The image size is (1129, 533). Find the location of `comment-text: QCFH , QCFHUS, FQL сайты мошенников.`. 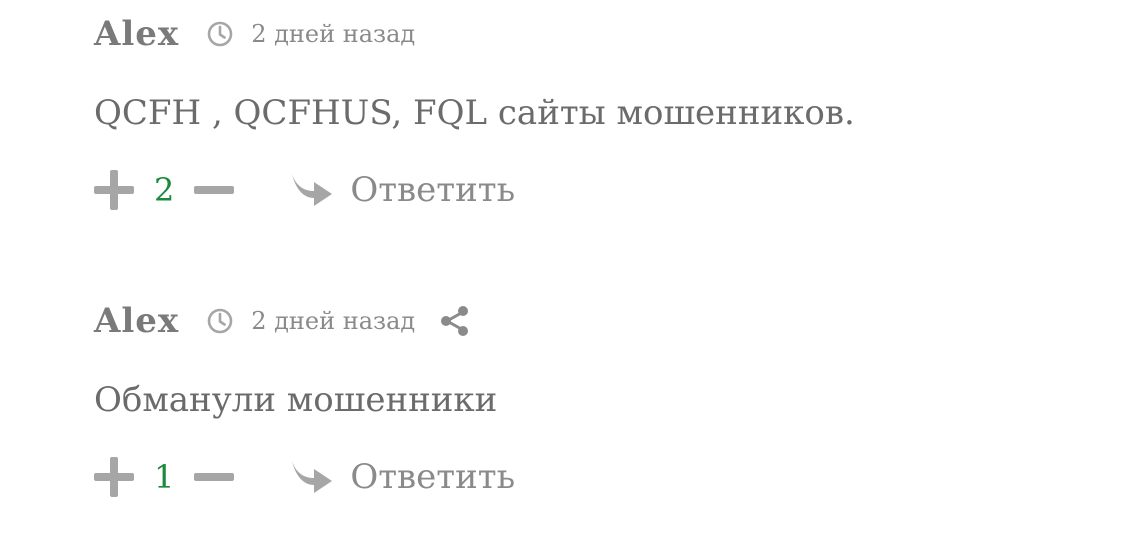

comment-text: QCFH , QCFHUS, FQL сайты мошенников. is located at coordinates (474, 113).